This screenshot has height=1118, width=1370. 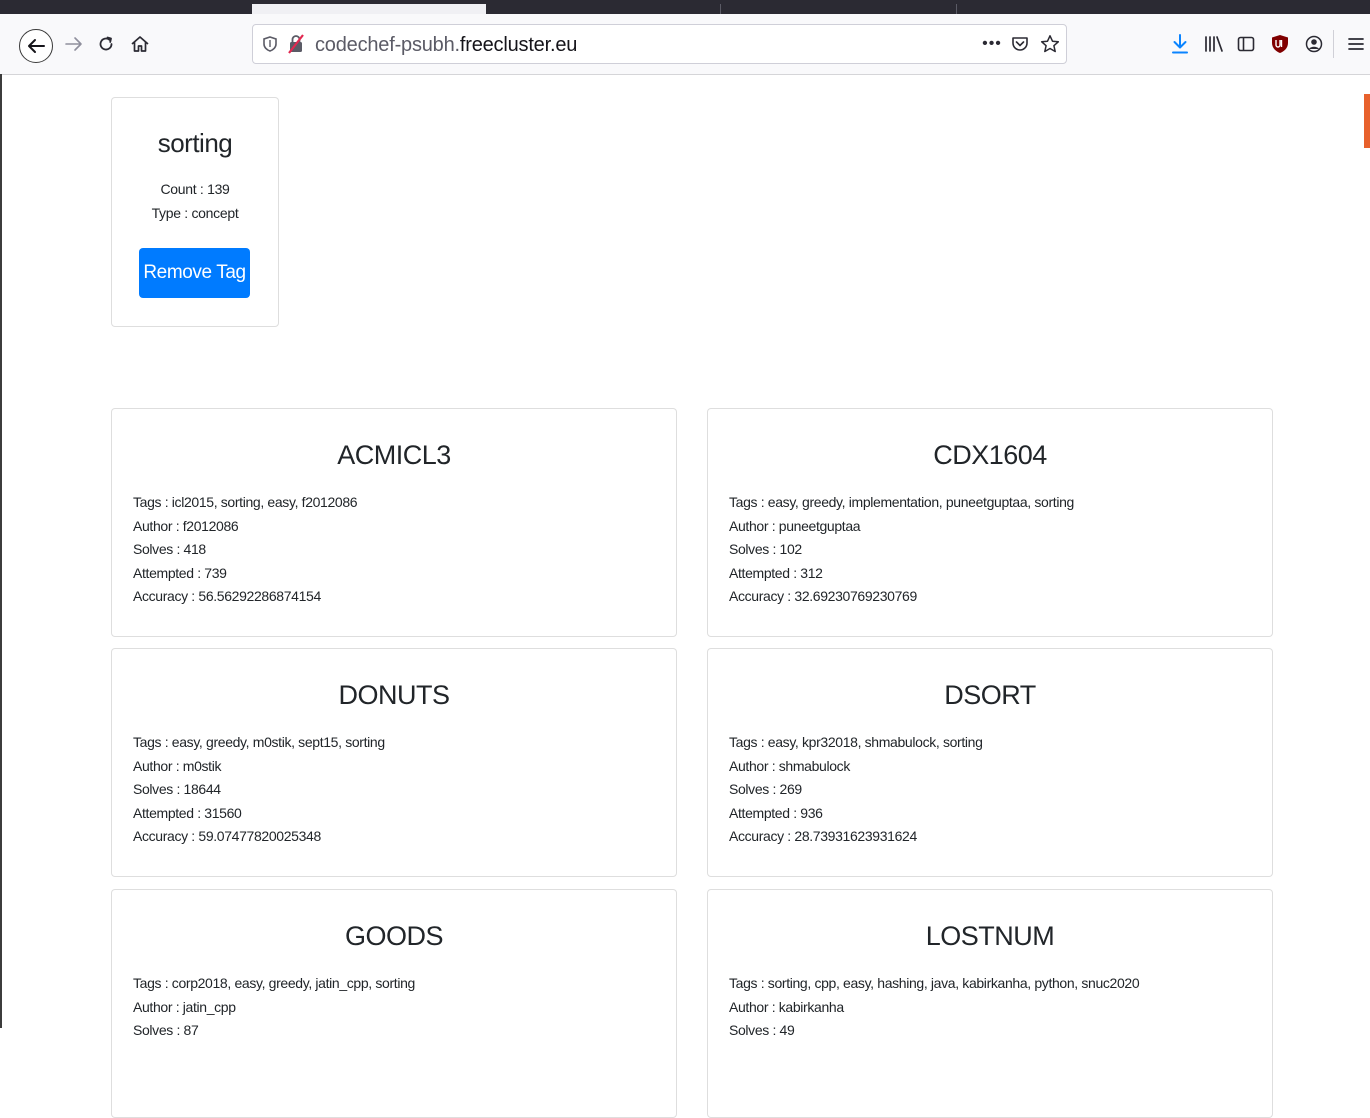 I want to click on url-host: freecluster.eu, so click(x=518, y=45).